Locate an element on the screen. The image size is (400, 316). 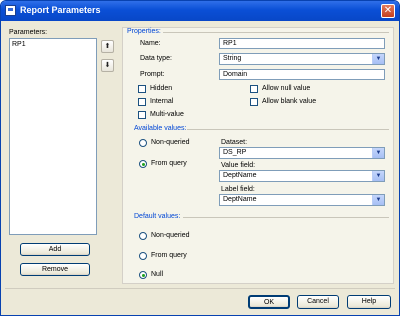
default-fromquery-label: From query is located at coordinates (169, 255).